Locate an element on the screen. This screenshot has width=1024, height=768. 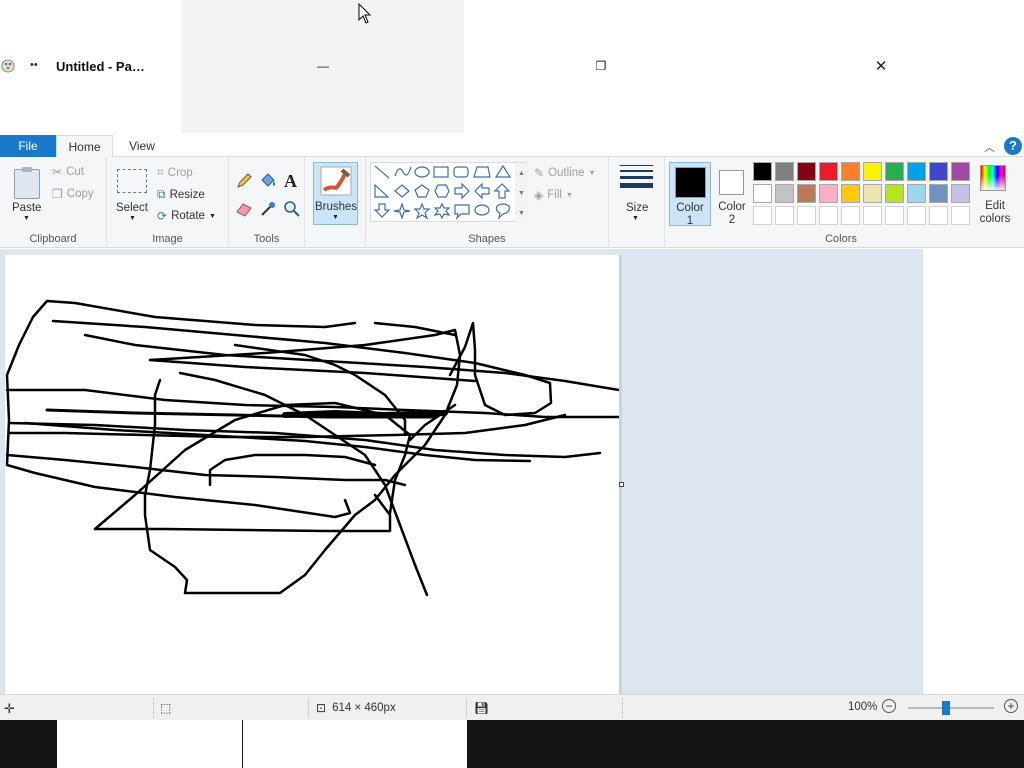
right-triangle-shape-icon is located at coordinates (382, 190).